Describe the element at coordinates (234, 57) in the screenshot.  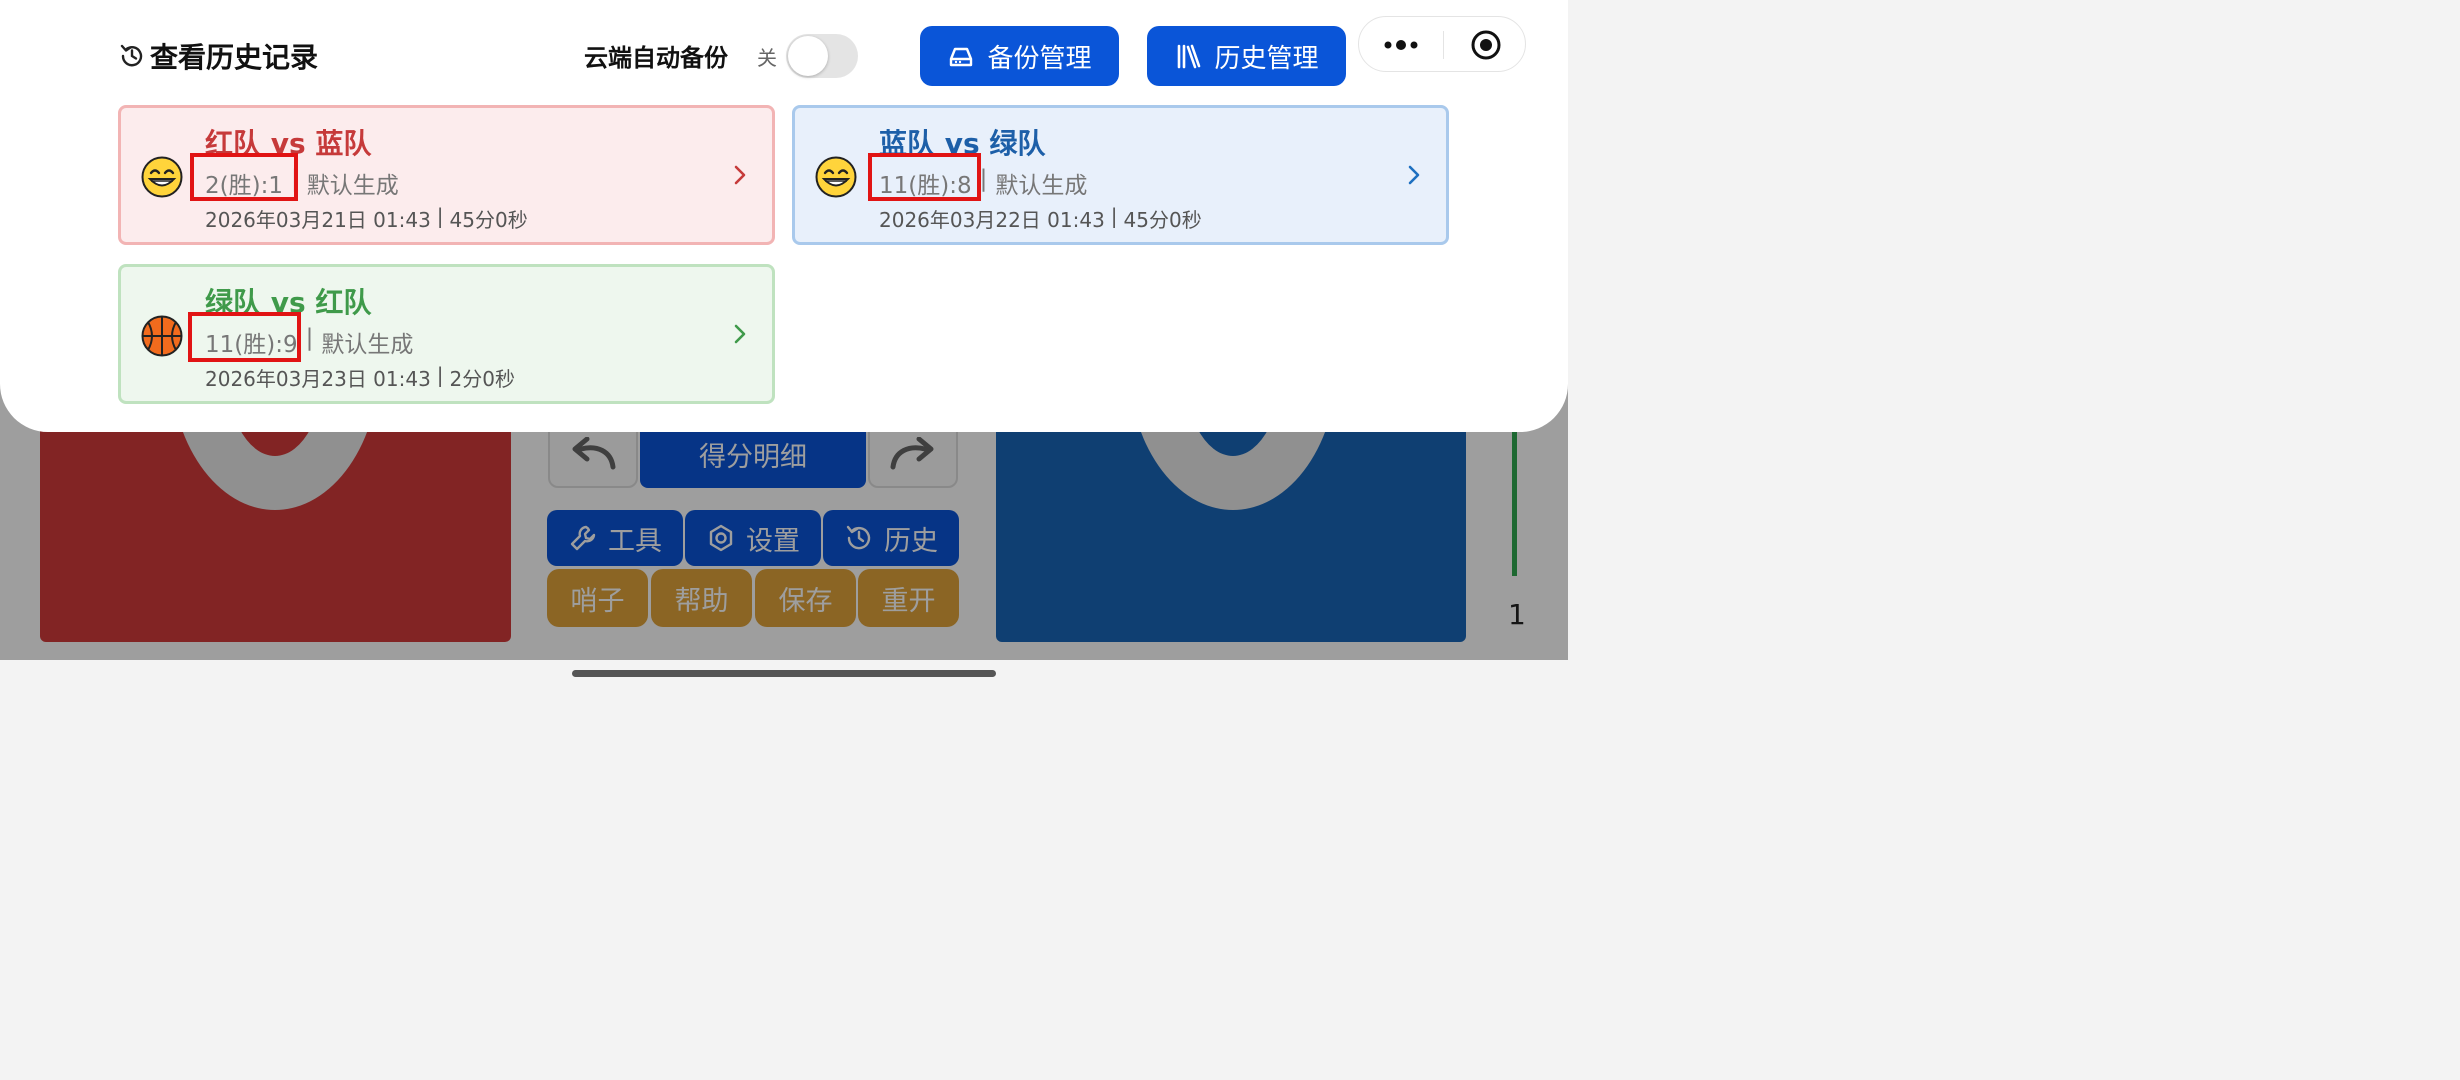
I see `sheet-title-text: 查看历史记录` at that location.